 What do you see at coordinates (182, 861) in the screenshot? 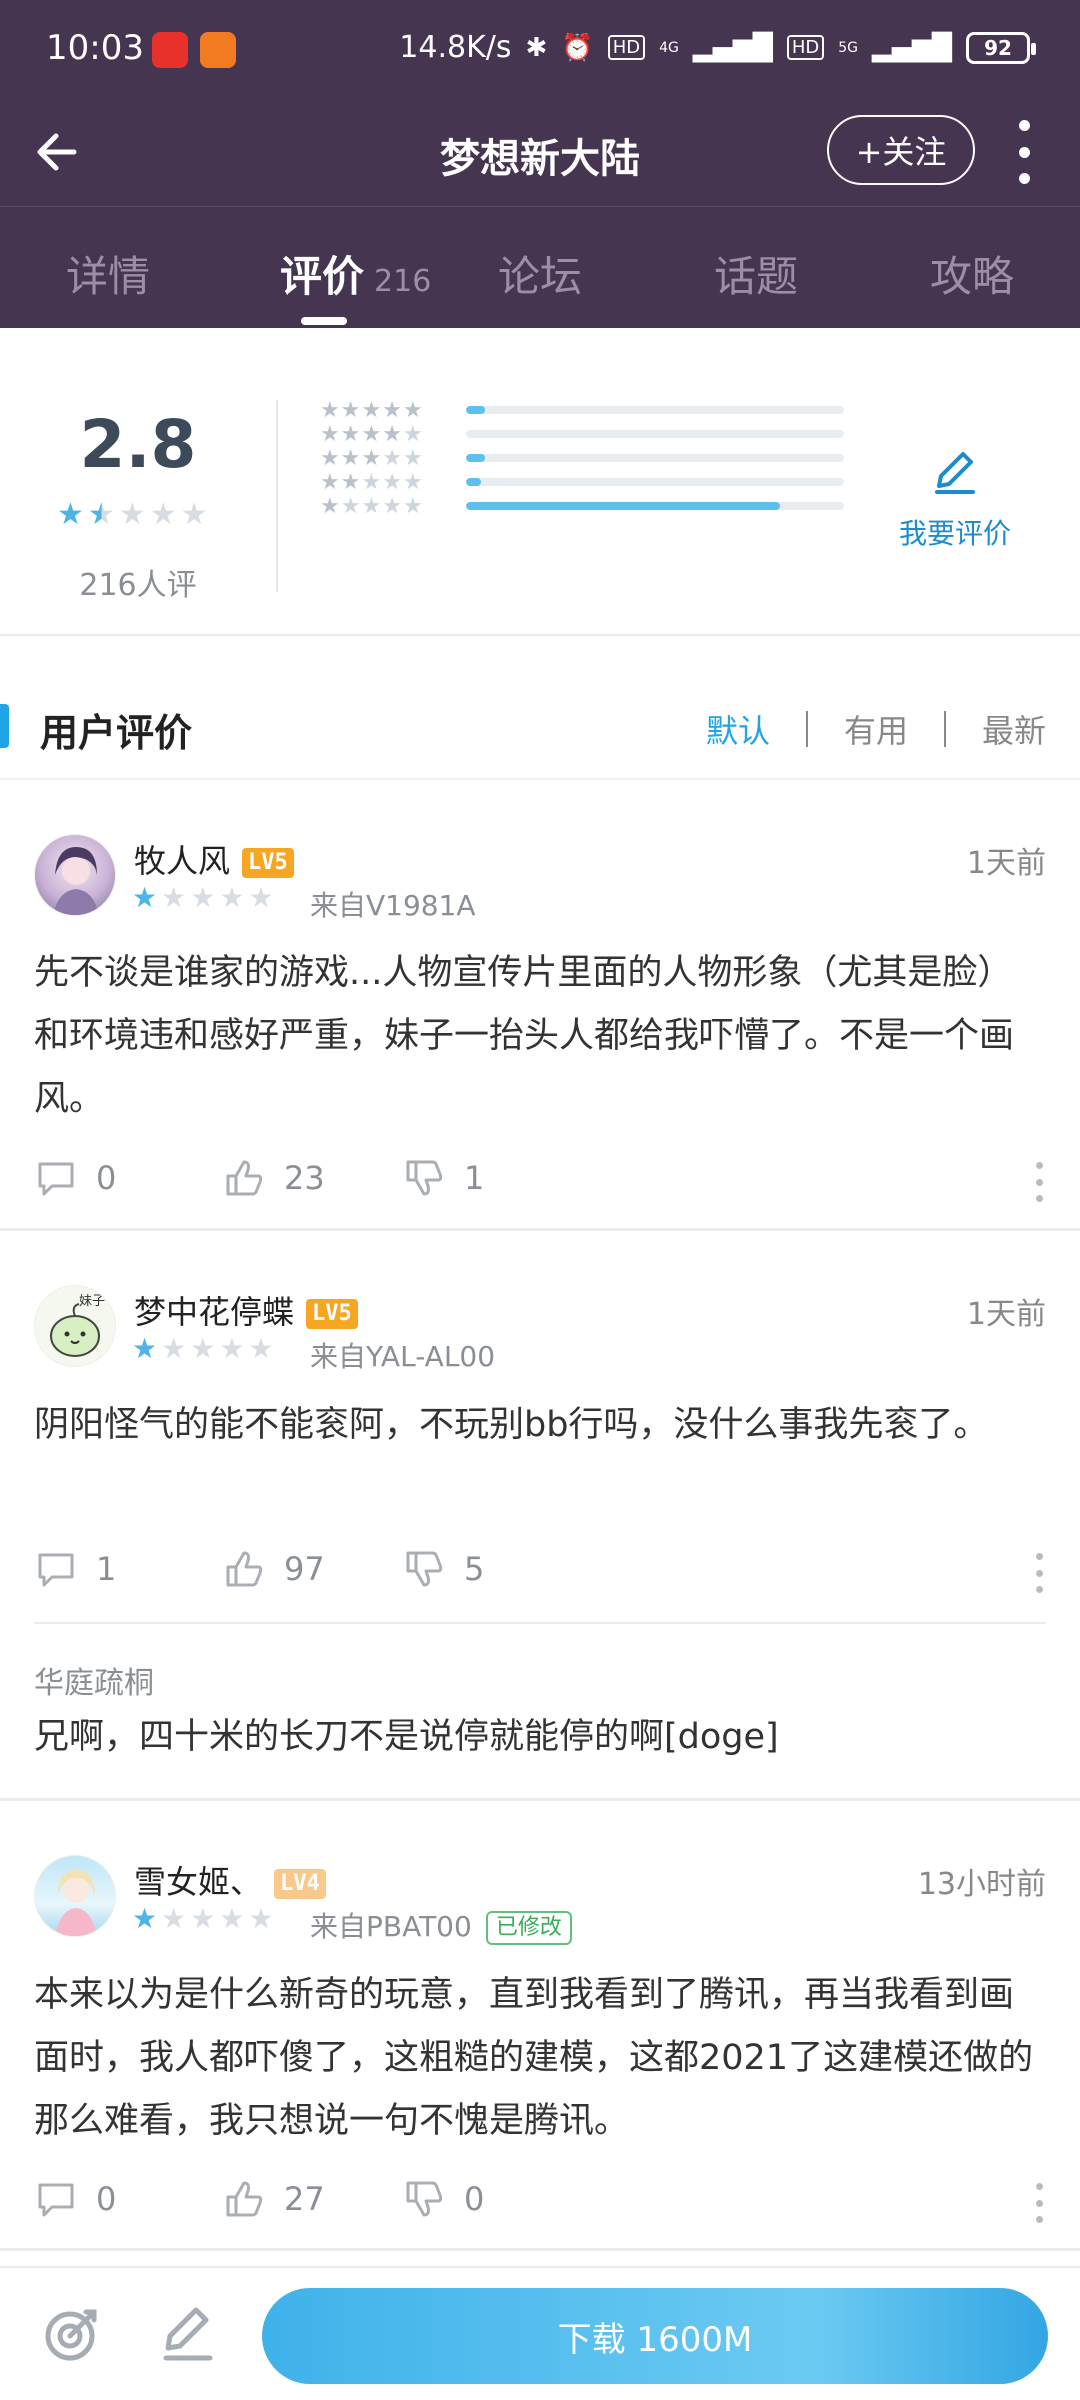
I see `username-text: 牧人风` at bounding box center [182, 861].